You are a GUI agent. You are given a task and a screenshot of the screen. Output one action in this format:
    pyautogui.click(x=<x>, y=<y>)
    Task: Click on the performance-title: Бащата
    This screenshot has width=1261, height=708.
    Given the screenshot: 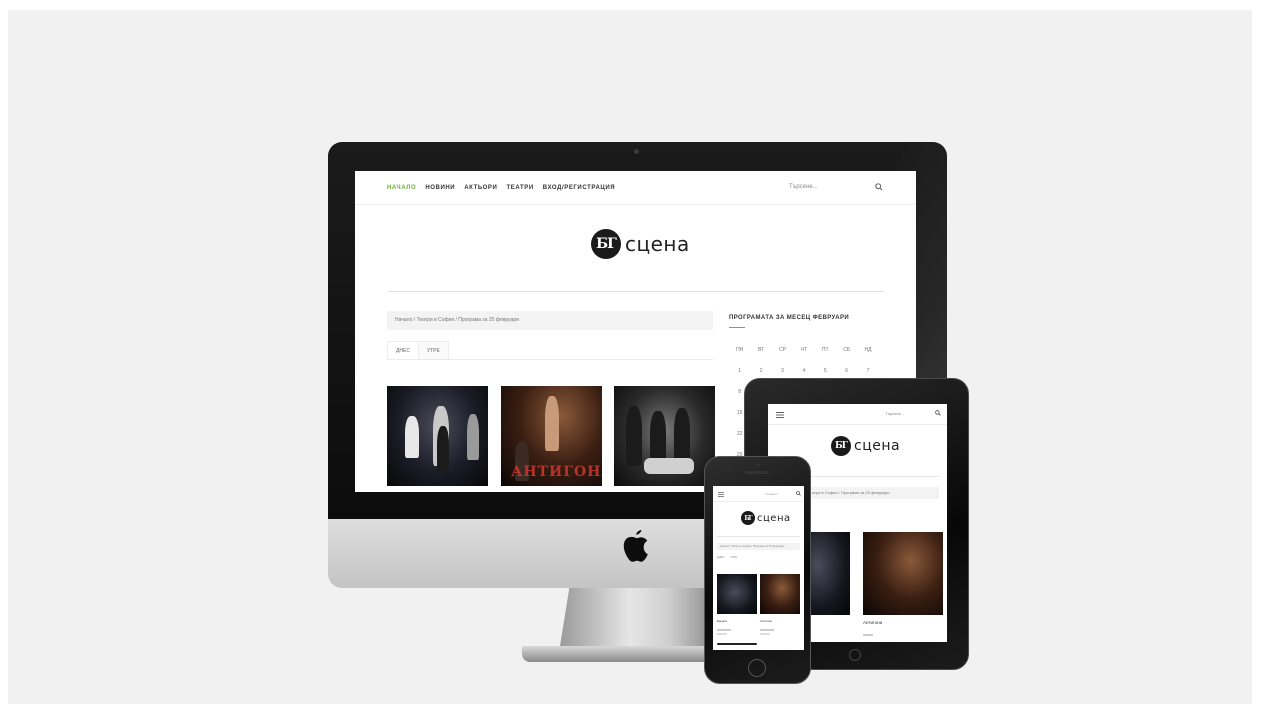 What is the action you would take?
    pyautogui.click(x=722, y=621)
    